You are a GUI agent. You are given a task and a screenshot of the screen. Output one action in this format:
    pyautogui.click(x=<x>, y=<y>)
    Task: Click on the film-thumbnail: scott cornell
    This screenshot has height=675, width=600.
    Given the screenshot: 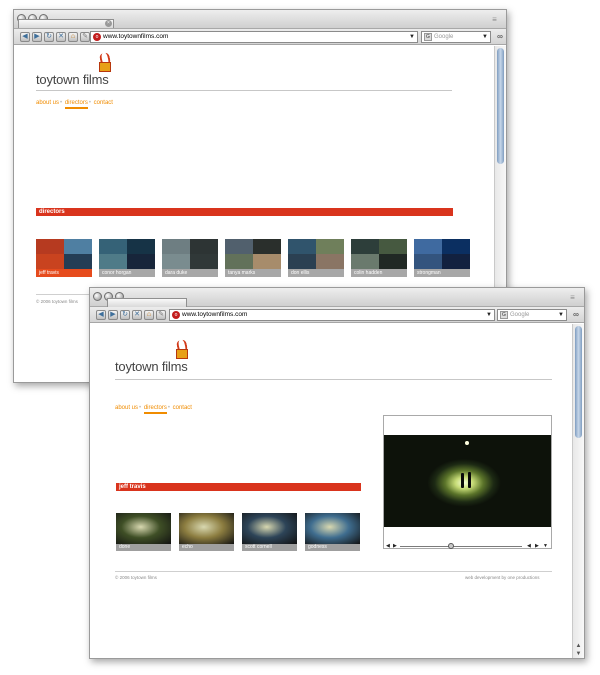 What is the action you would take?
    pyautogui.click(x=269, y=532)
    